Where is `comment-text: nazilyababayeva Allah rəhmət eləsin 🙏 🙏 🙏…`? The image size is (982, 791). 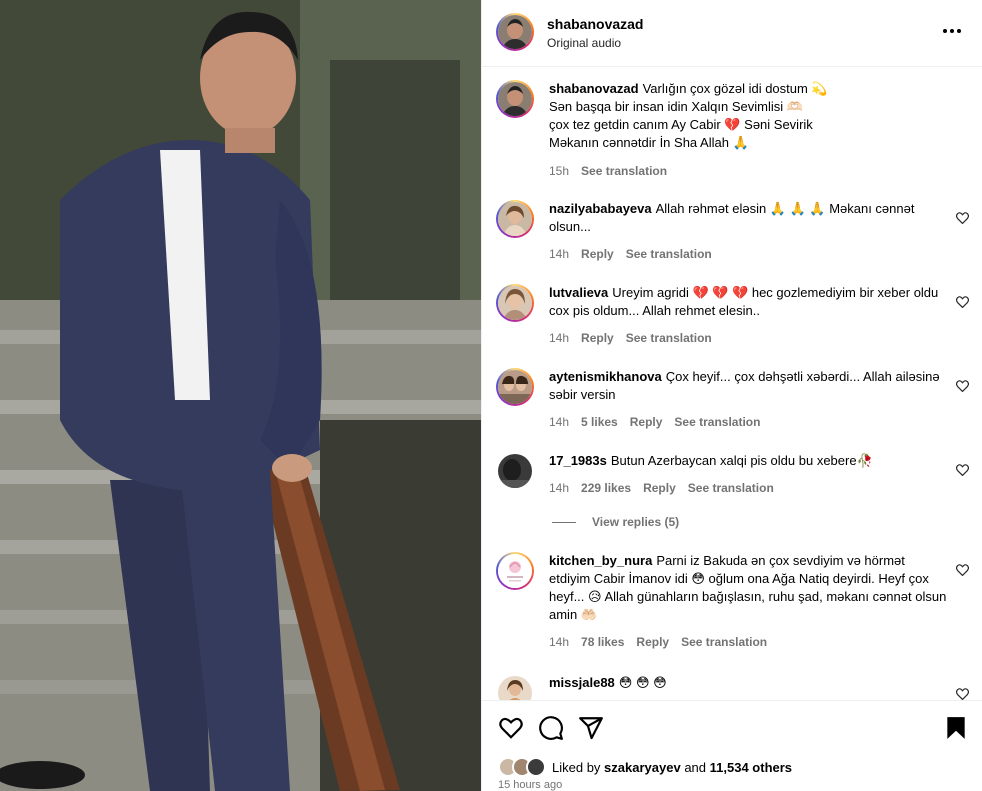 comment-text: nazilyababayeva Allah rəhmət eləsin 🙏 🙏 🙏… is located at coordinates (749, 218).